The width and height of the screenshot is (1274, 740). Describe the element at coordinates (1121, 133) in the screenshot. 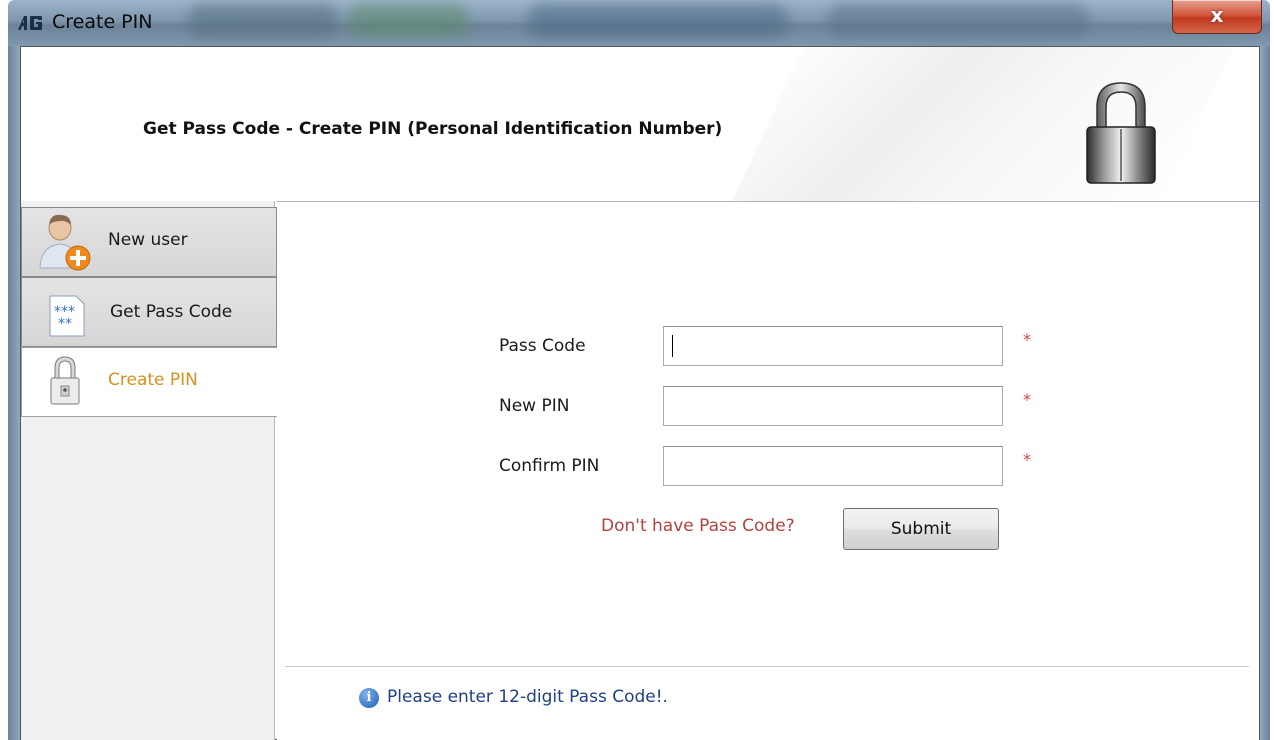

I see `padlock-icon` at that location.